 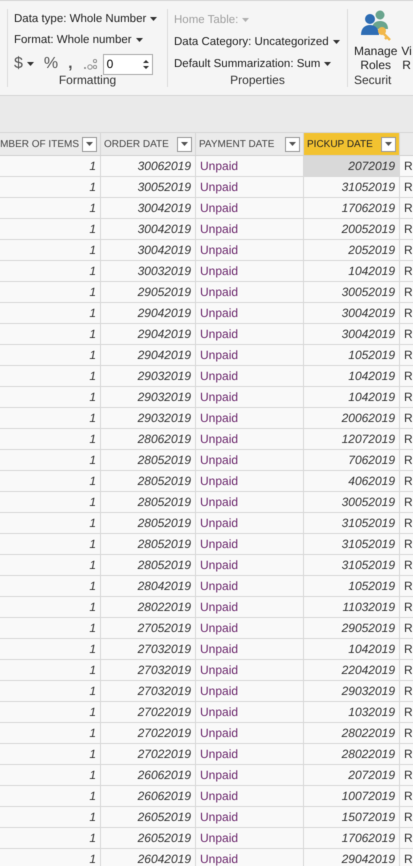 I want to click on people-key-icon, so click(x=376, y=25).